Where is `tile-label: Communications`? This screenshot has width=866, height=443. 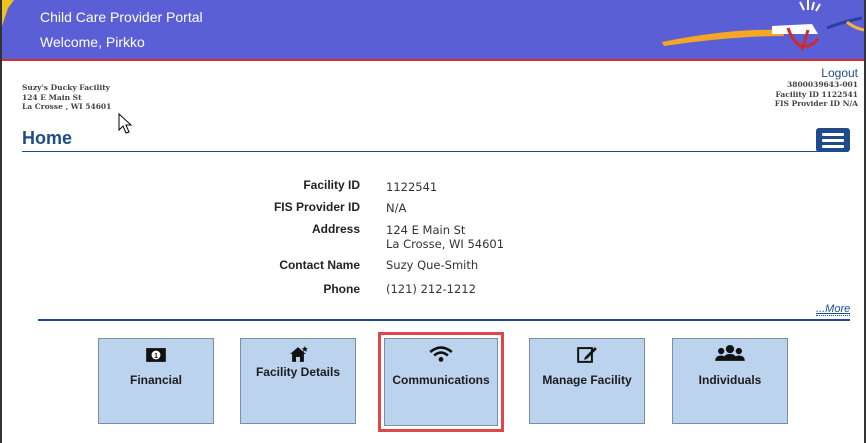
tile-label: Communications is located at coordinates (441, 380).